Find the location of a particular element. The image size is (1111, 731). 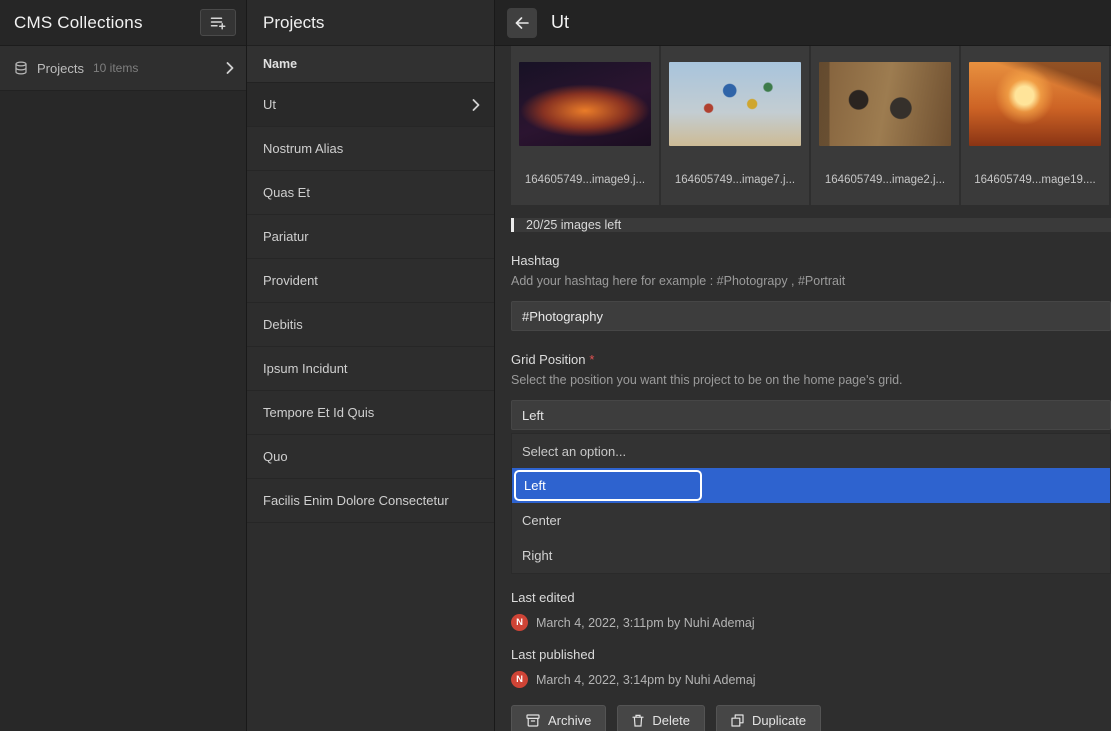

archive-icon is located at coordinates (533, 720).